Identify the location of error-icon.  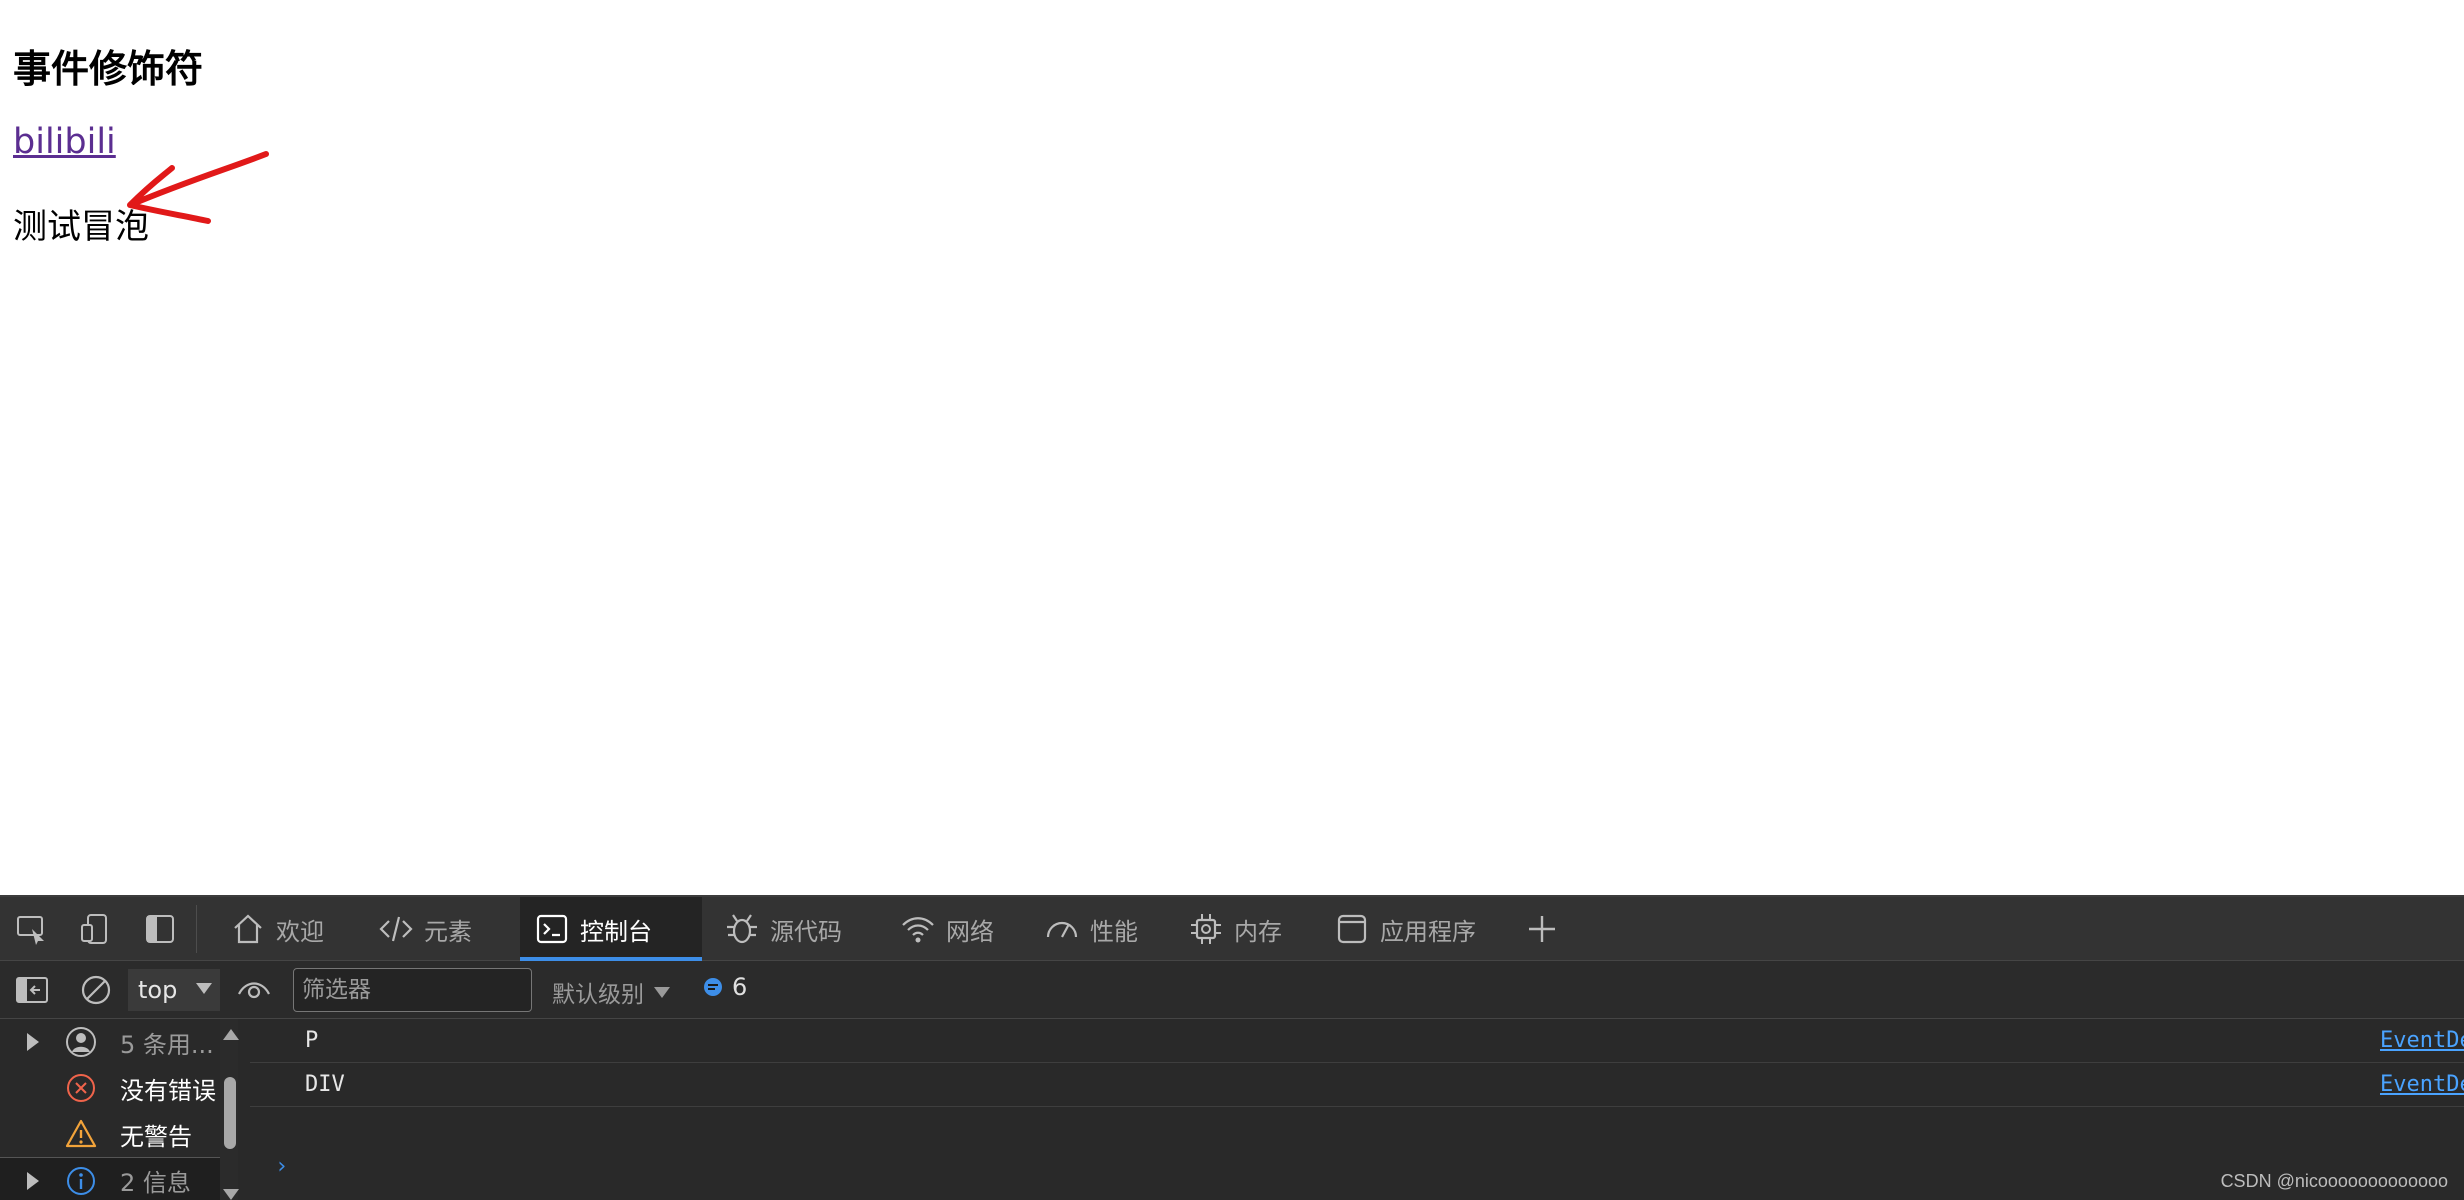
(81, 1088).